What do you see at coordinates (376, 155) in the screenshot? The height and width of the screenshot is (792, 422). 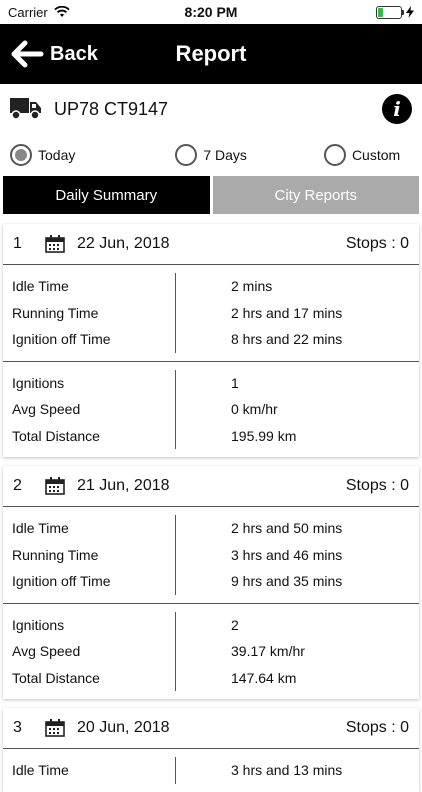 I see `radio-label-custom: Custom` at bounding box center [376, 155].